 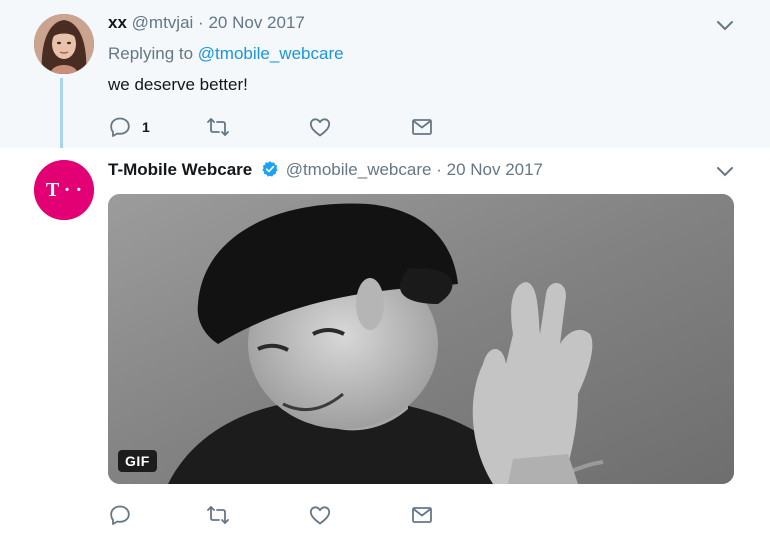 What do you see at coordinates (137, 461) in the screenshot?
I see `gif-badge: GIF` at bounding box center [137, 461].